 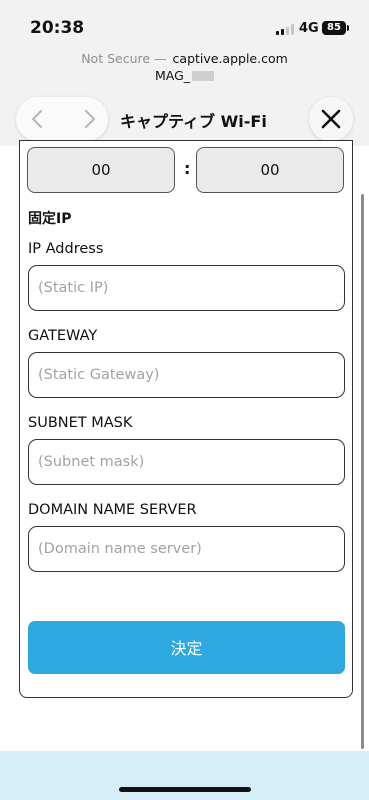 I want to click on scrollbar, so click(x=362, y=471).